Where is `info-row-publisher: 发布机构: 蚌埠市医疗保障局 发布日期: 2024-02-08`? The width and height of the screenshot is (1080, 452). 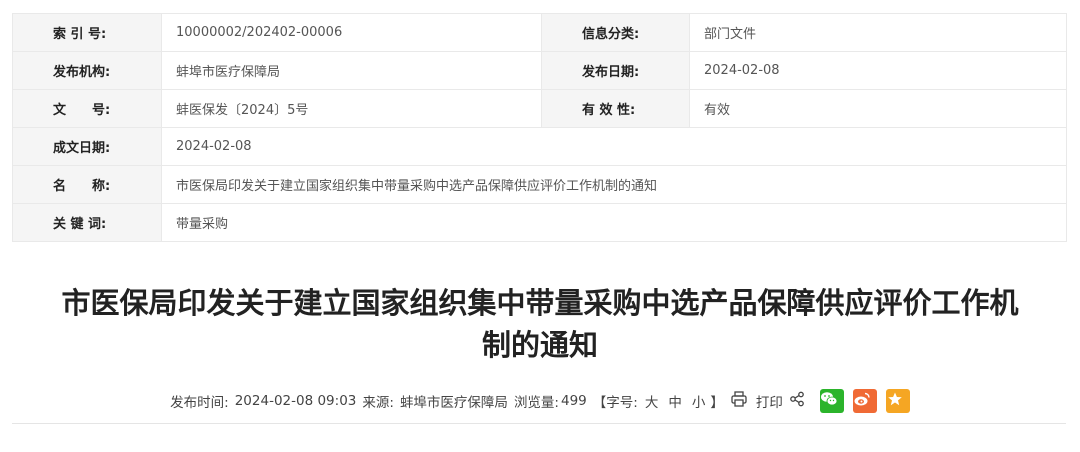 info-row-publisher: 发布机构: 蚌埠市医疗保障局 发布日期: 2024-02-08 is located at coordinates (539, 70).